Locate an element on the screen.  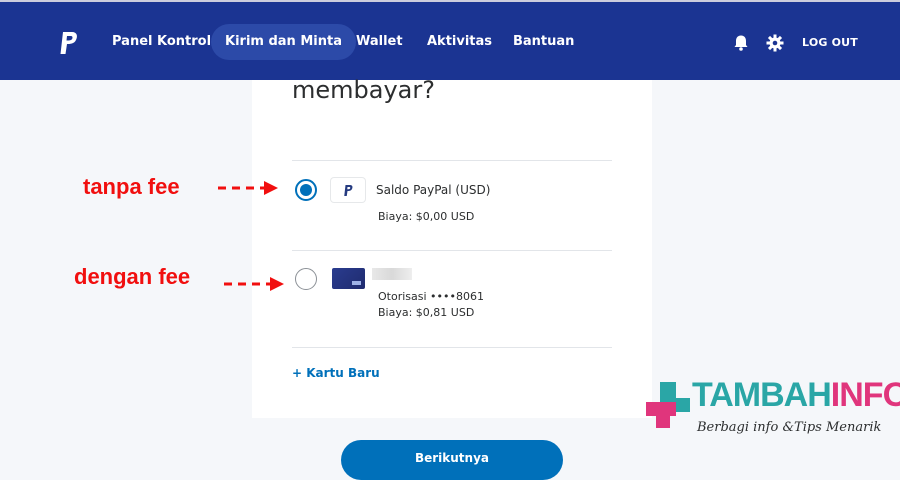
watermark-tagline: Berbagi info &Tips Menarik is located at coordinates (789, 427).